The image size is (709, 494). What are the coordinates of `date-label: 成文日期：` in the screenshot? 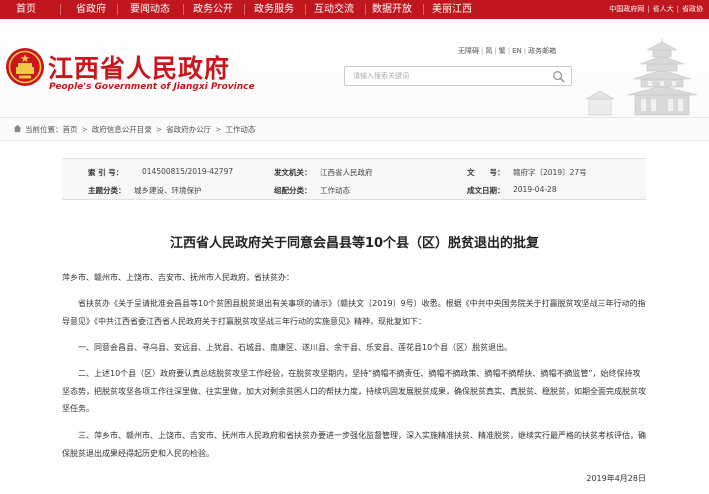 It's located at (486, 190).